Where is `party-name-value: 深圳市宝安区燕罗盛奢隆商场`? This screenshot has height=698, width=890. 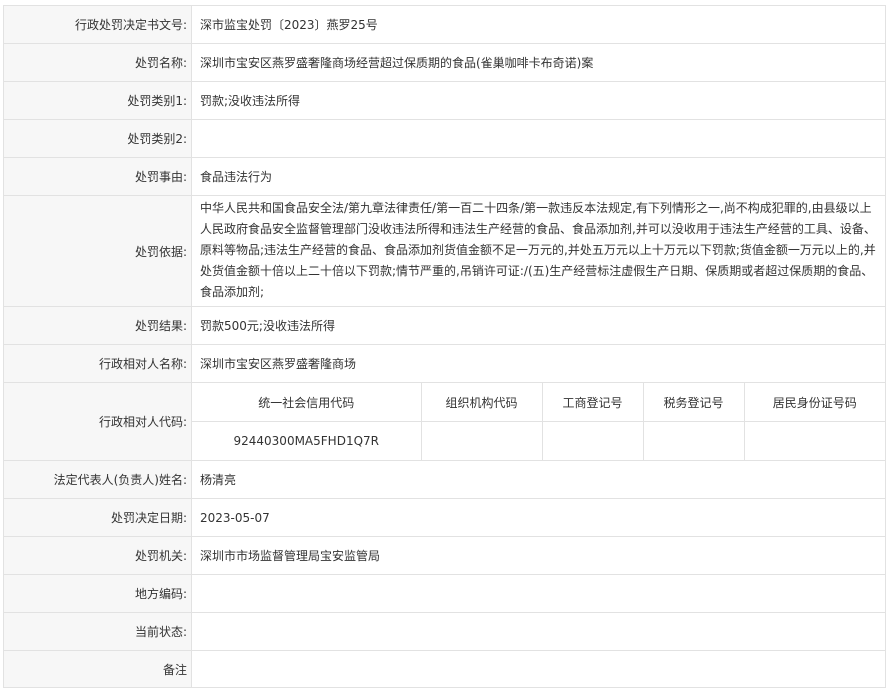 party-name-value: 深圳市宝安区燕罗盛奢隆商场 is located at coordinates (538, 363).